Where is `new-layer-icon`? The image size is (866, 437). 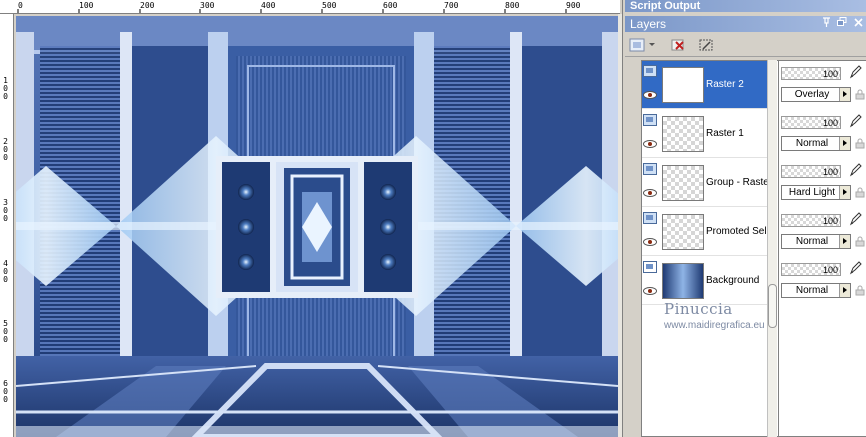
new-layer-icon is located at coordinates (643, 45).